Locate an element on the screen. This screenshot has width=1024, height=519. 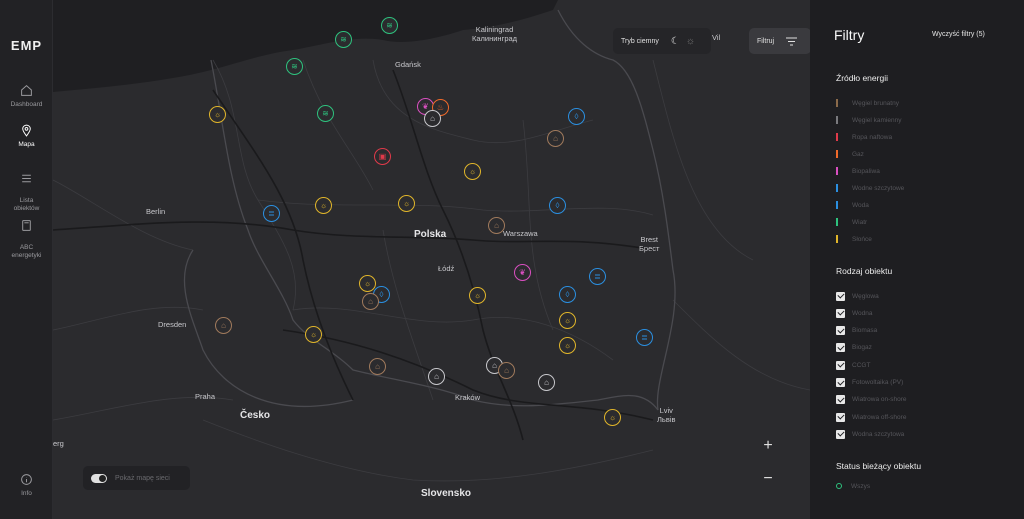
energy-source-item: Węgiel brunatny is located at coordinates (867, 103).